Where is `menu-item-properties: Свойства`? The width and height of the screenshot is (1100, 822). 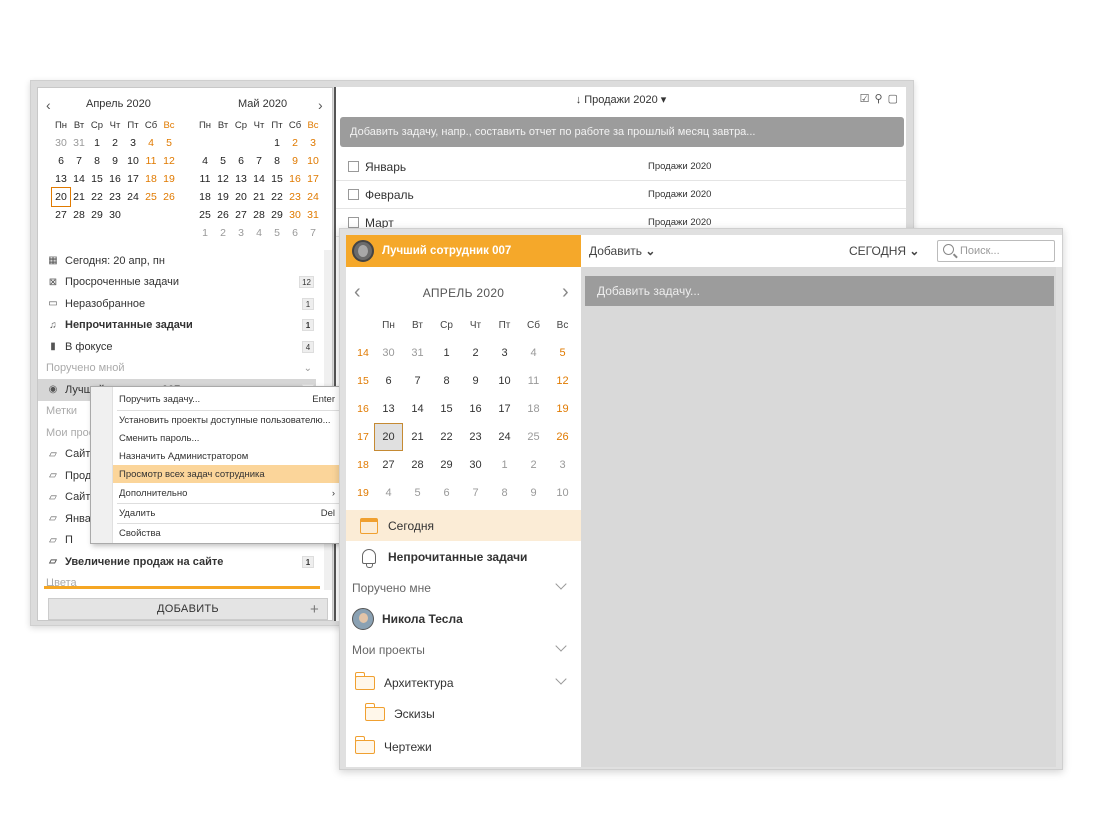
menu-item-properties: Свойства is located at coordinates (228, 533).